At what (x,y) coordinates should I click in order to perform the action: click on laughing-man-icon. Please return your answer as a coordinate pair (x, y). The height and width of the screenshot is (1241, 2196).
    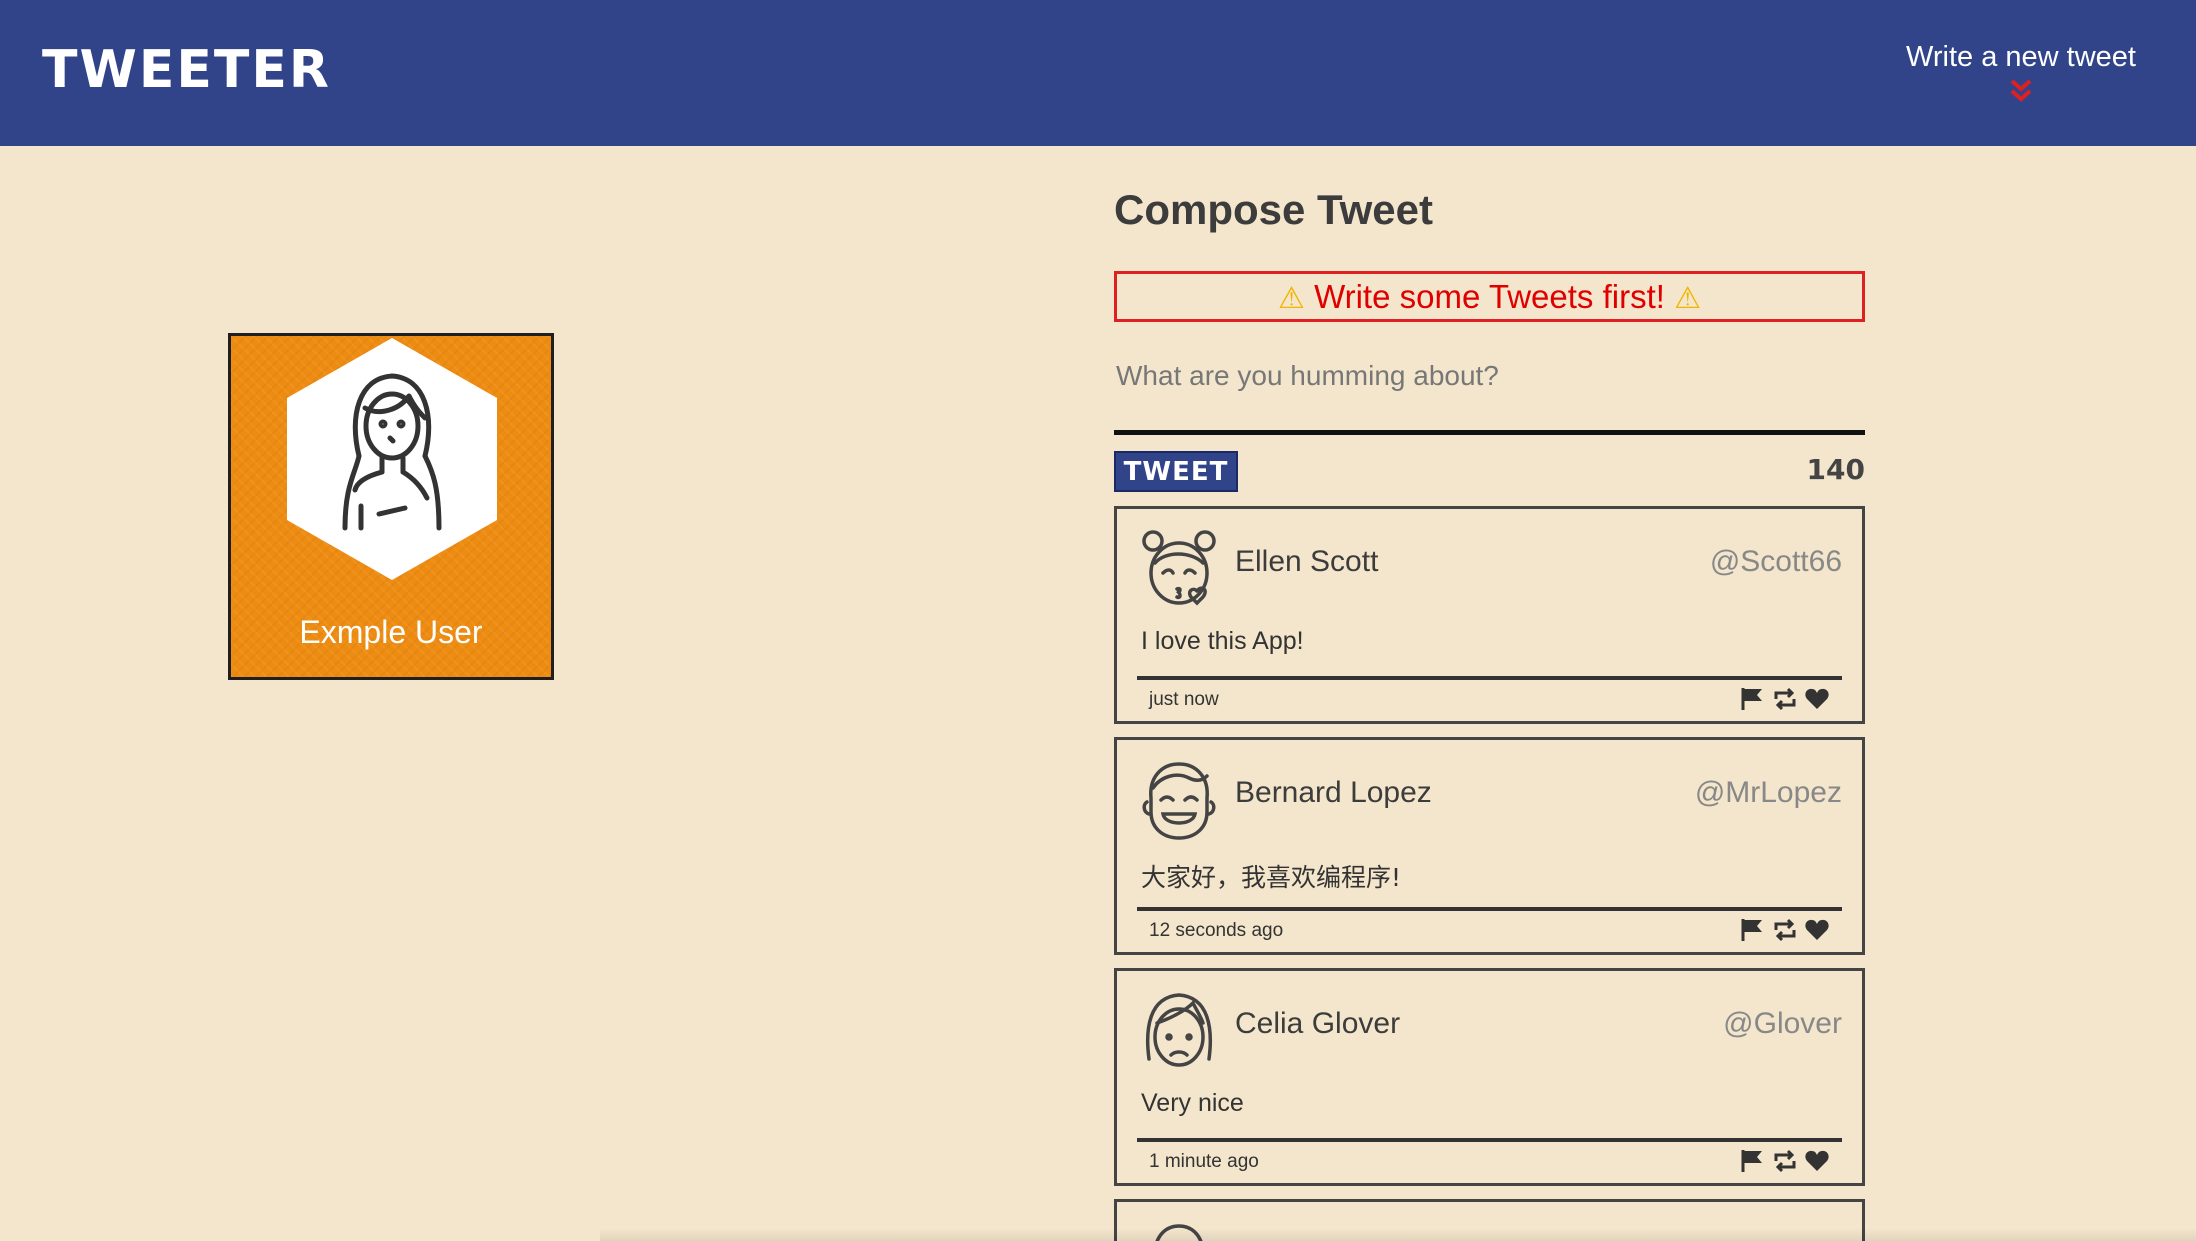
    Looking at the image, I should click on (1179, 801).